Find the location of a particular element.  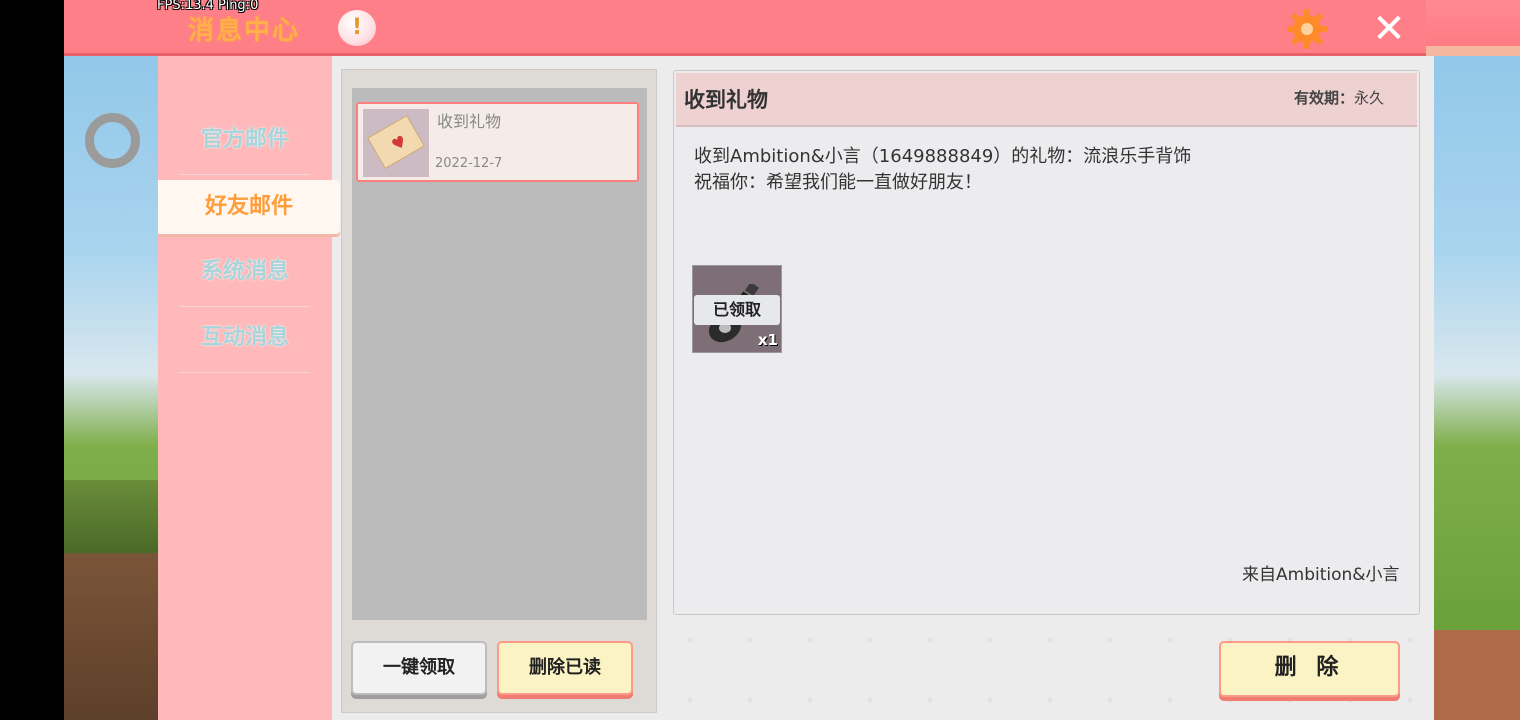

claimed-badge: 已领取 is located at coordinates (737, 310).